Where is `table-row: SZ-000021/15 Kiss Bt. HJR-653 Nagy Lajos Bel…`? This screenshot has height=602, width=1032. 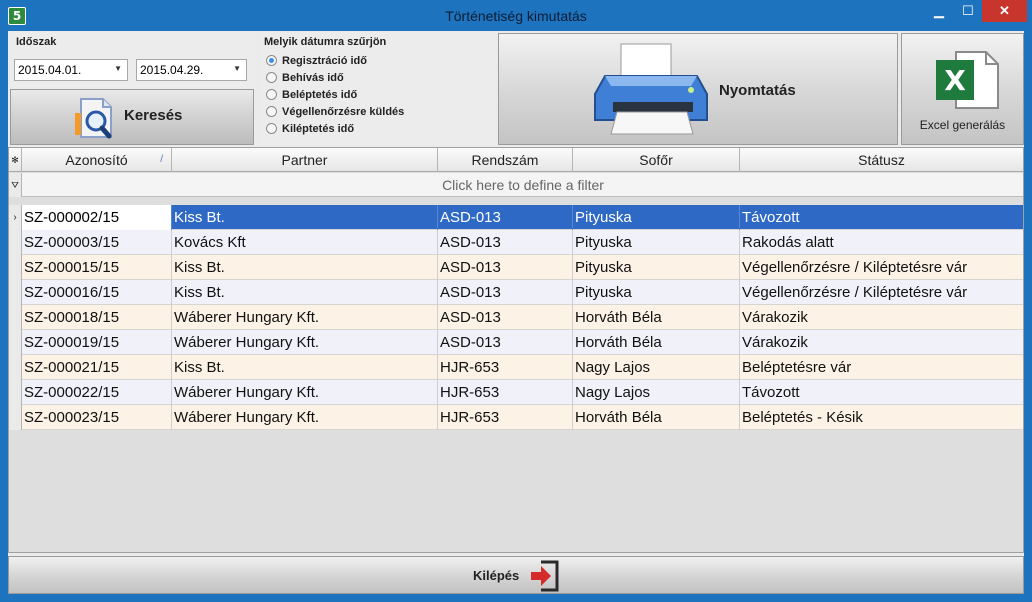 table-row: SZ-000021/15 Kiss Bt. HJR-653 Nagy Lajos Bel… is located at coordinates (516, 367).